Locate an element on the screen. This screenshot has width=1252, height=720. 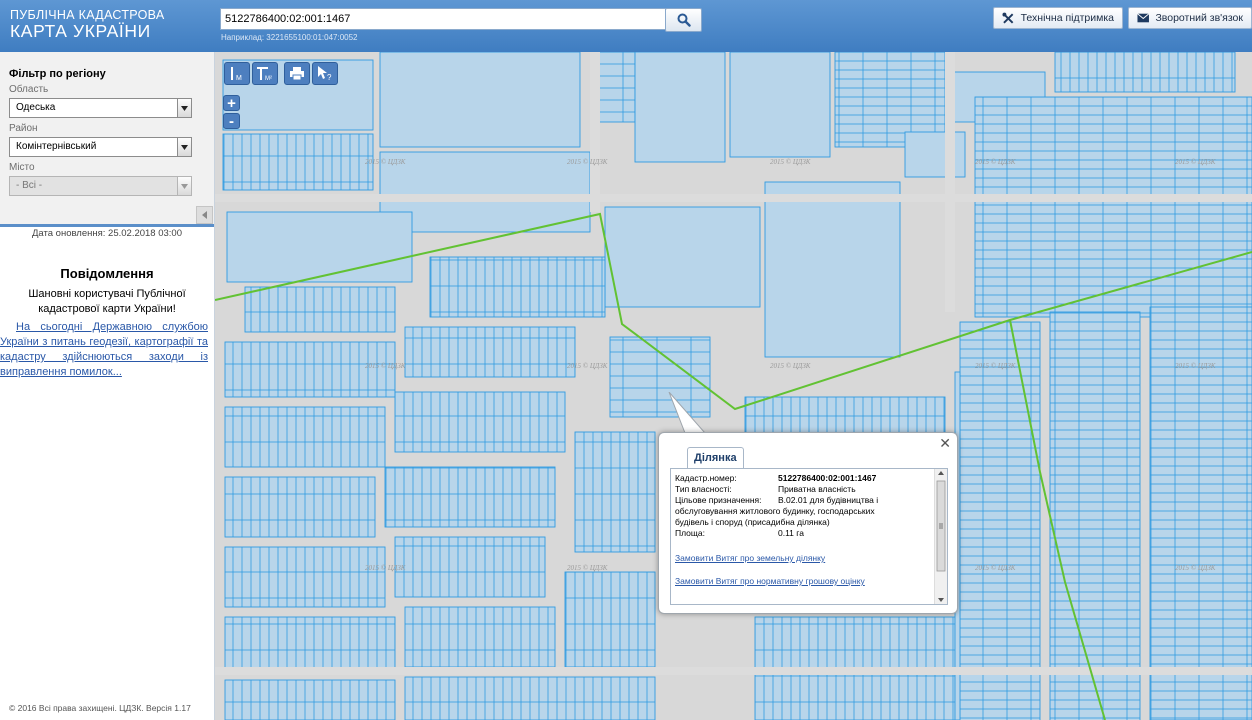
search-icon is located at coordinates (684, 20).